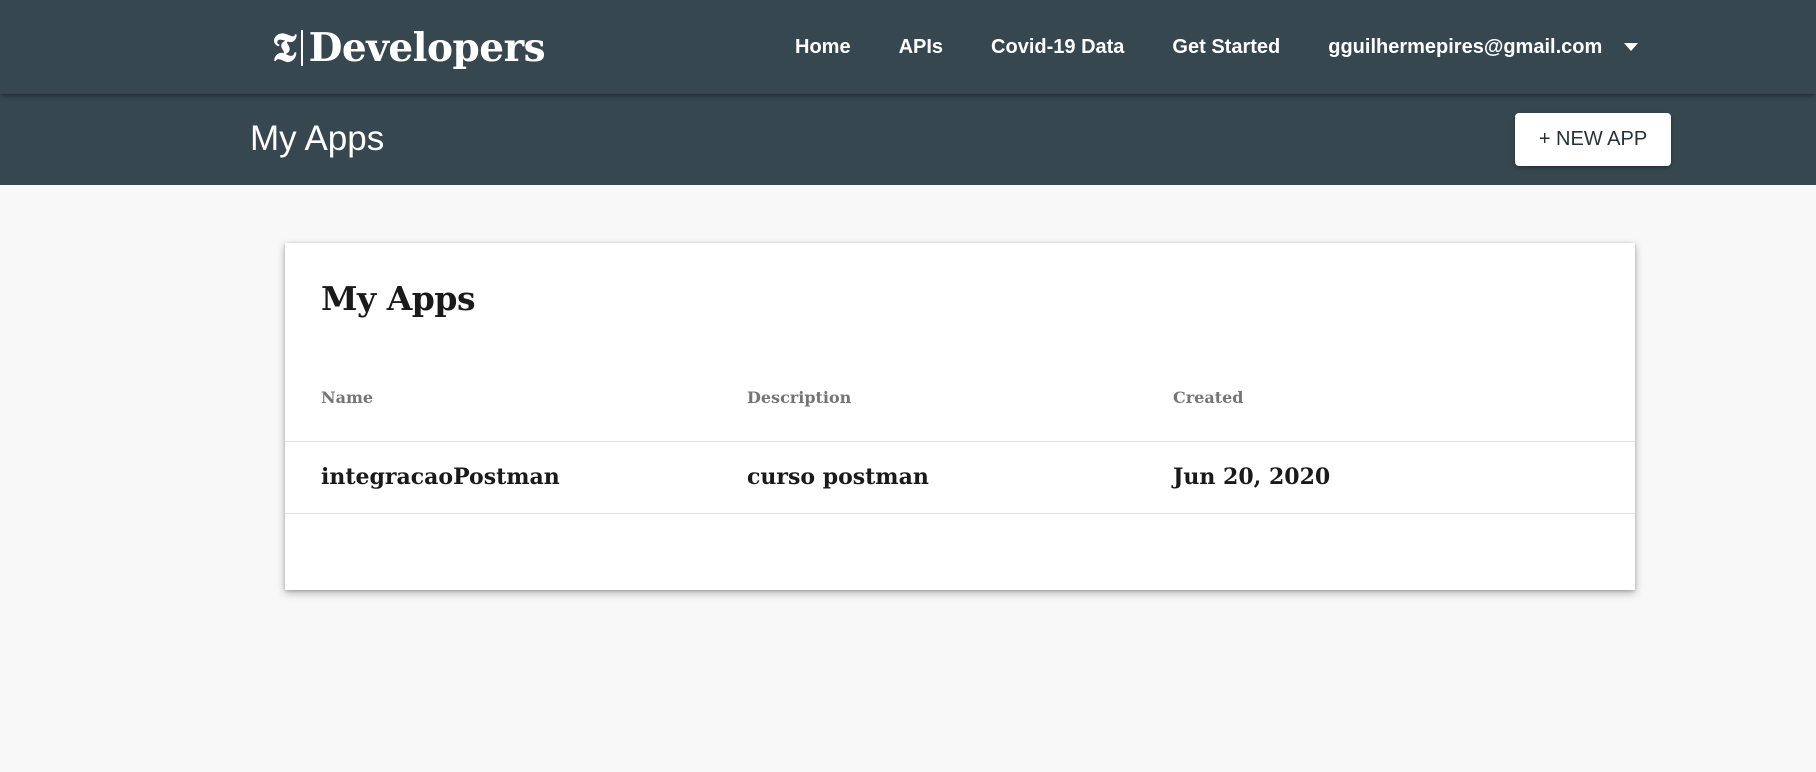  I want to click on card-title: My Apps, so click(398, 298).